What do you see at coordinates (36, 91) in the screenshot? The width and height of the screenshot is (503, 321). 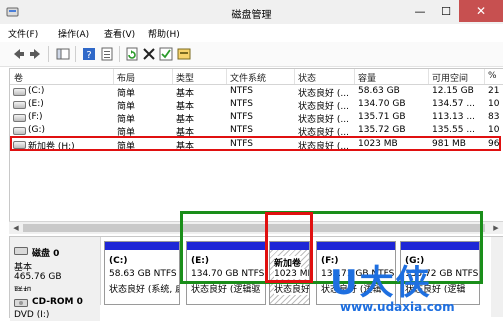 I see `volume-name: (C:)` at bounding box center [36, 91].